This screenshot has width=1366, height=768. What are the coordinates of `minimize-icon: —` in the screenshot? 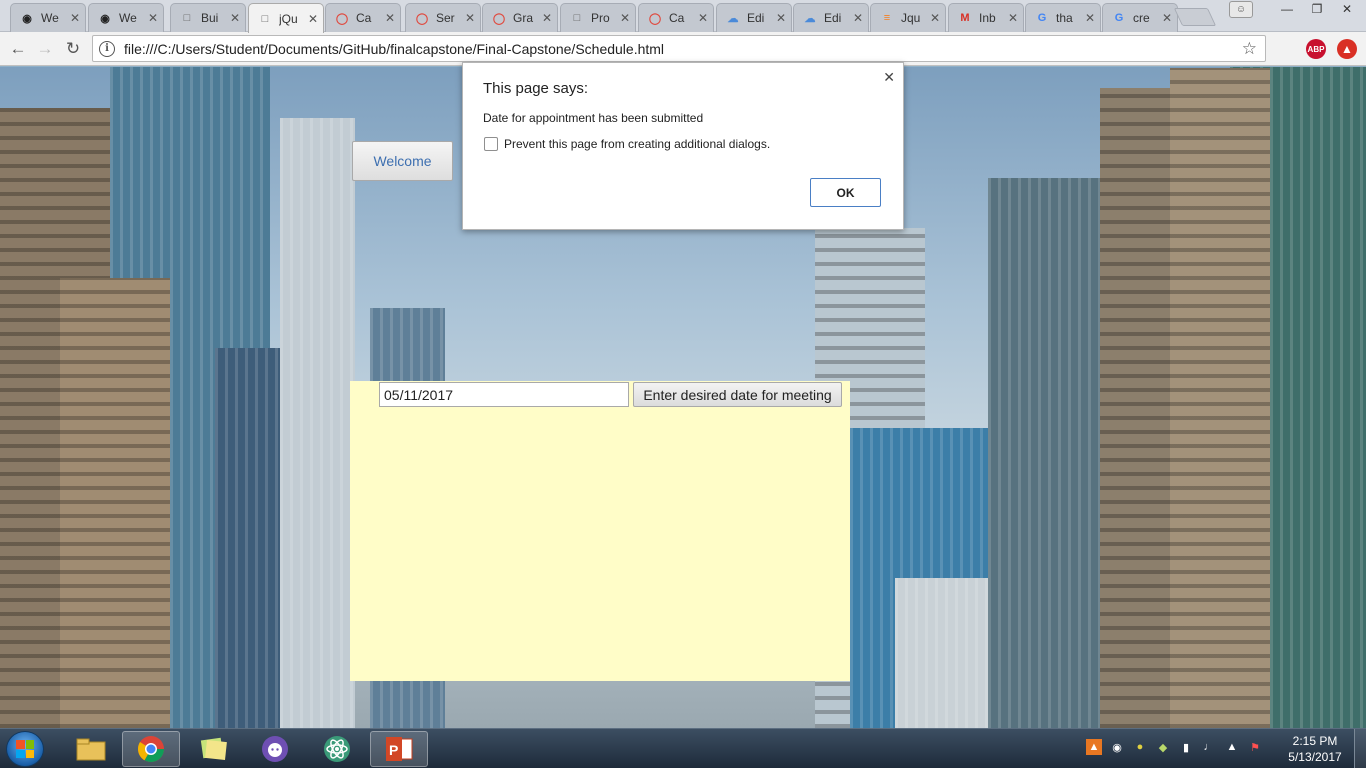 It's located at (1287, 9).